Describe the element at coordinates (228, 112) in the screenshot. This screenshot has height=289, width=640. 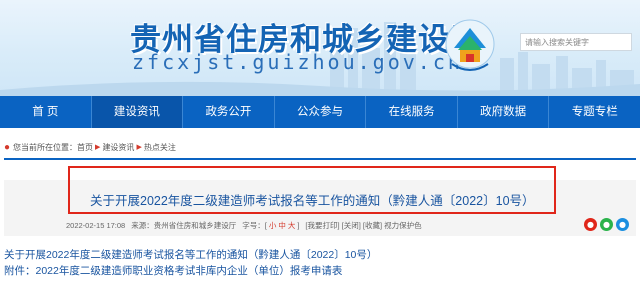
I see `nav-item-government-affairs: 政务公开` at that location.